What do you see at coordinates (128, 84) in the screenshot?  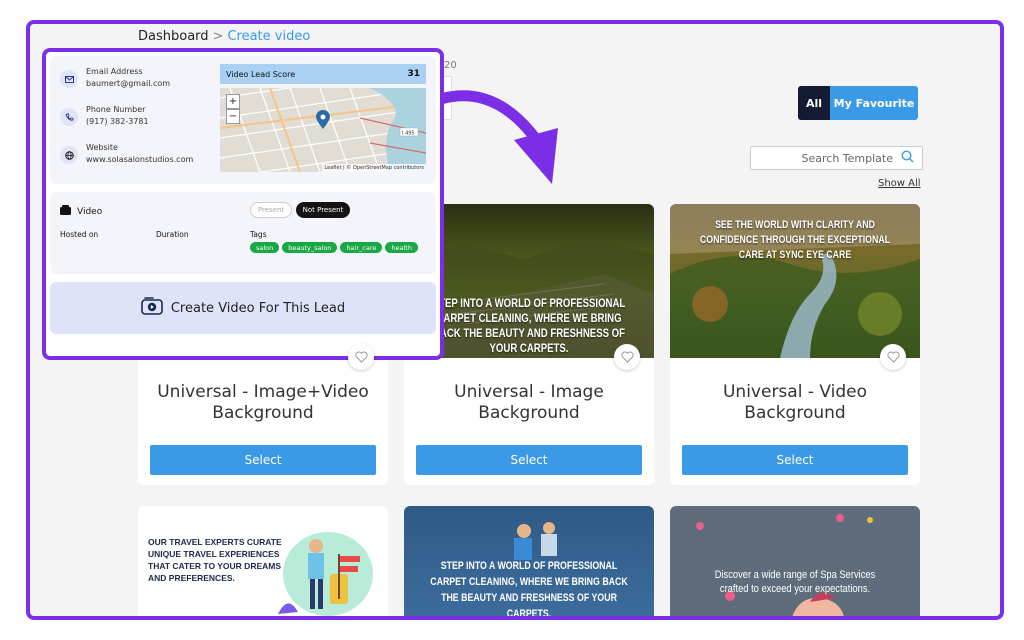 I see `email-value: baumert@gmail.com` at bounding box center [128, 84].